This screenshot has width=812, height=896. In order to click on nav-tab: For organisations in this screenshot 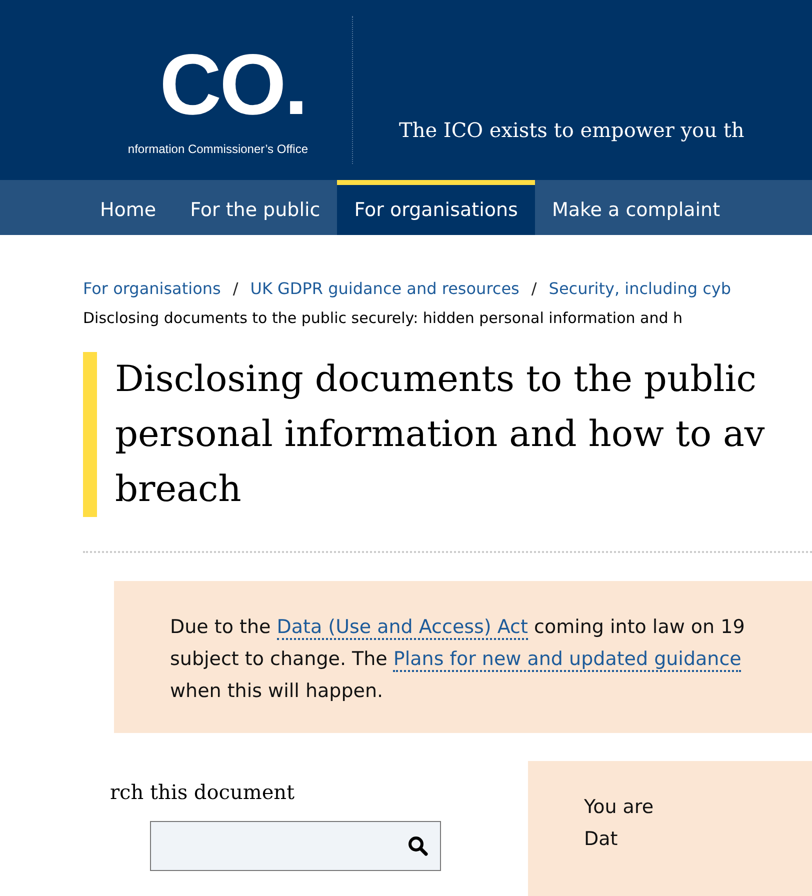, I will do `click(436, 207)`.